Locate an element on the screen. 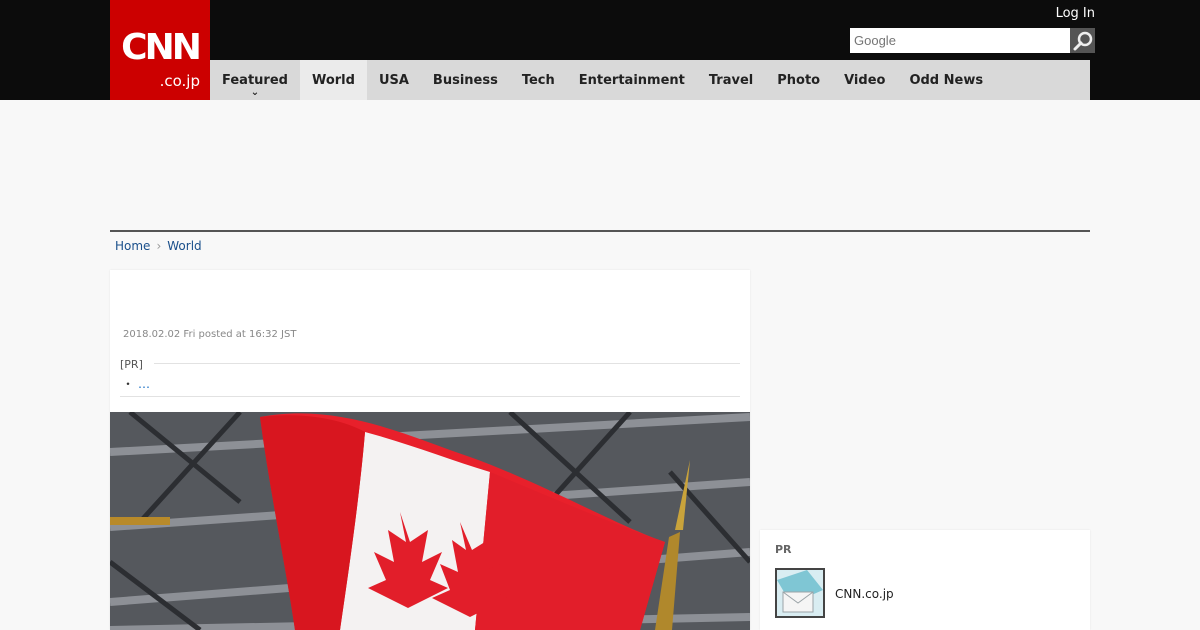  sidebar-pr-link: CNN.co.jp is located at coordinates (864, 594).